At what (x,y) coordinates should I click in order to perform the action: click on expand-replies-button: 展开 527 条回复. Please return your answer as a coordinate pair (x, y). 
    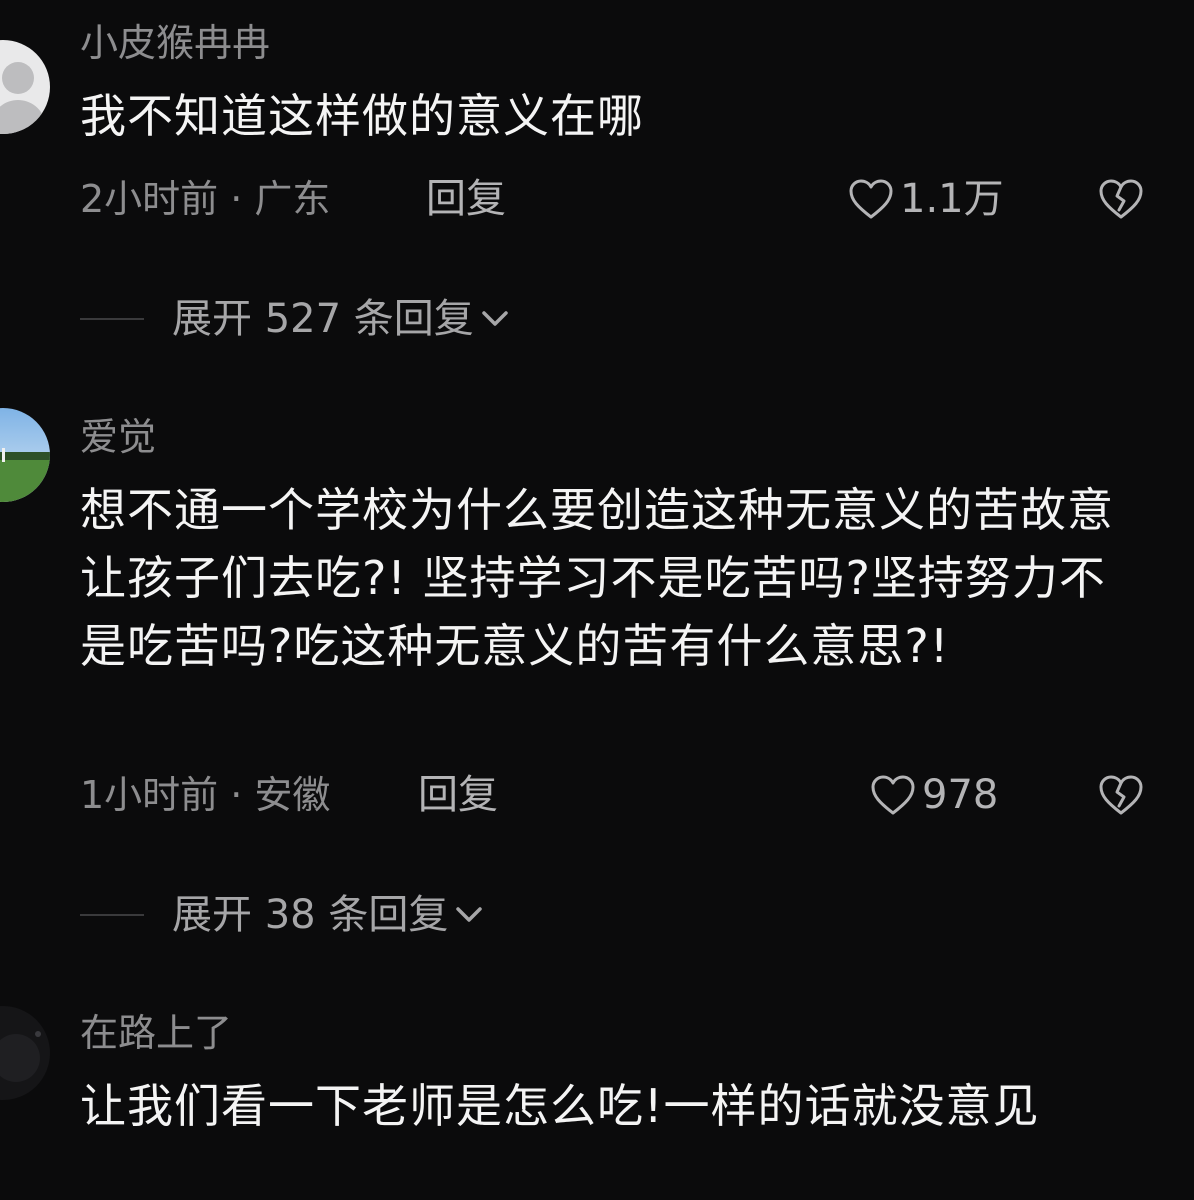
    Looking at the image, I should click on (296, 319).